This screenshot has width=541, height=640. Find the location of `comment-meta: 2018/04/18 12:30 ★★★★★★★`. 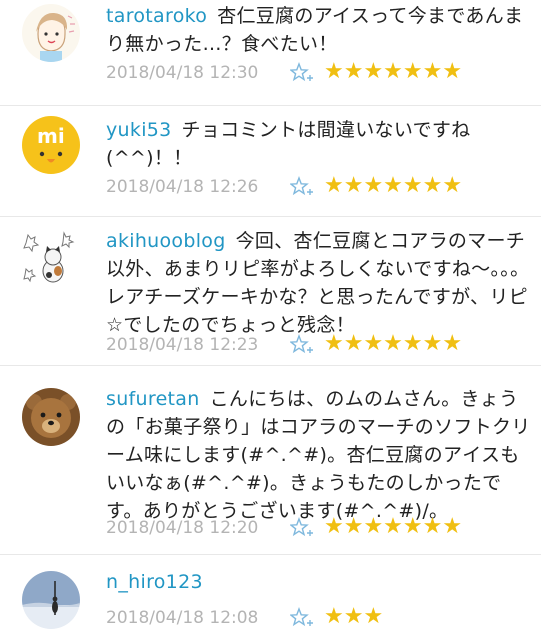

comment-meta: 2018/04/18 12:30 ★★★★★★★ is located at coordinates (316, 72).